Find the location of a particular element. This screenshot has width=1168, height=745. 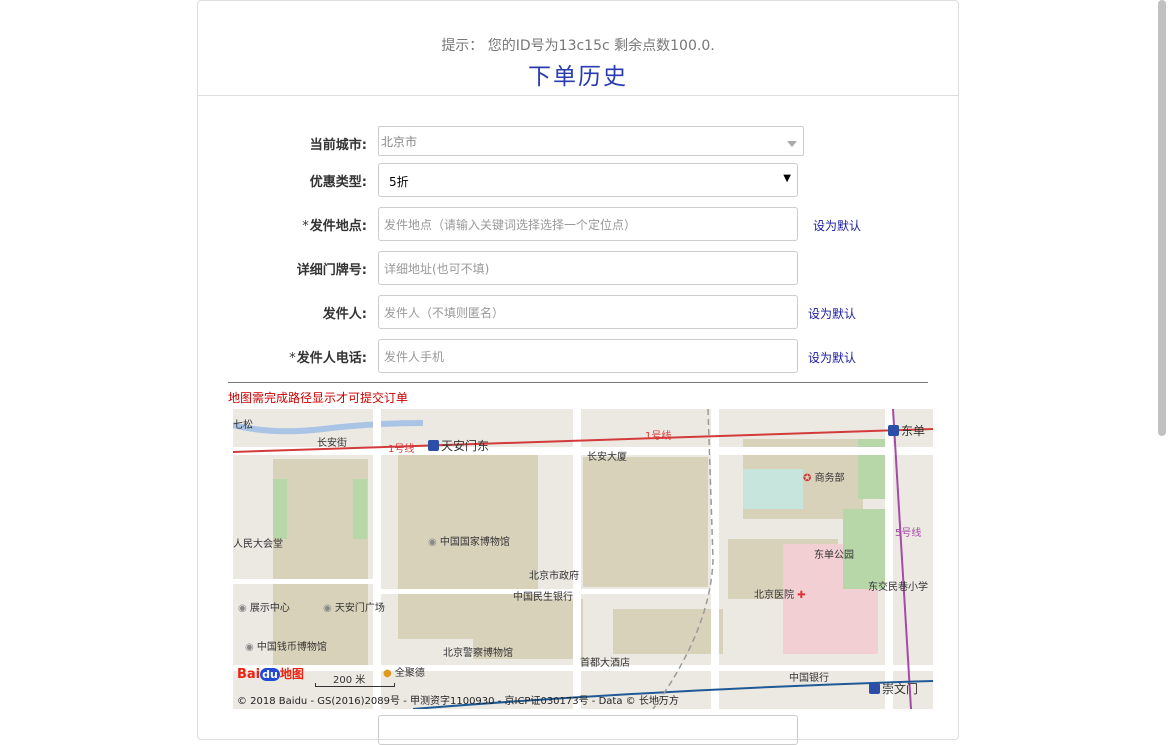

city-label: 当前城市: is located at coordinates (338, 145).